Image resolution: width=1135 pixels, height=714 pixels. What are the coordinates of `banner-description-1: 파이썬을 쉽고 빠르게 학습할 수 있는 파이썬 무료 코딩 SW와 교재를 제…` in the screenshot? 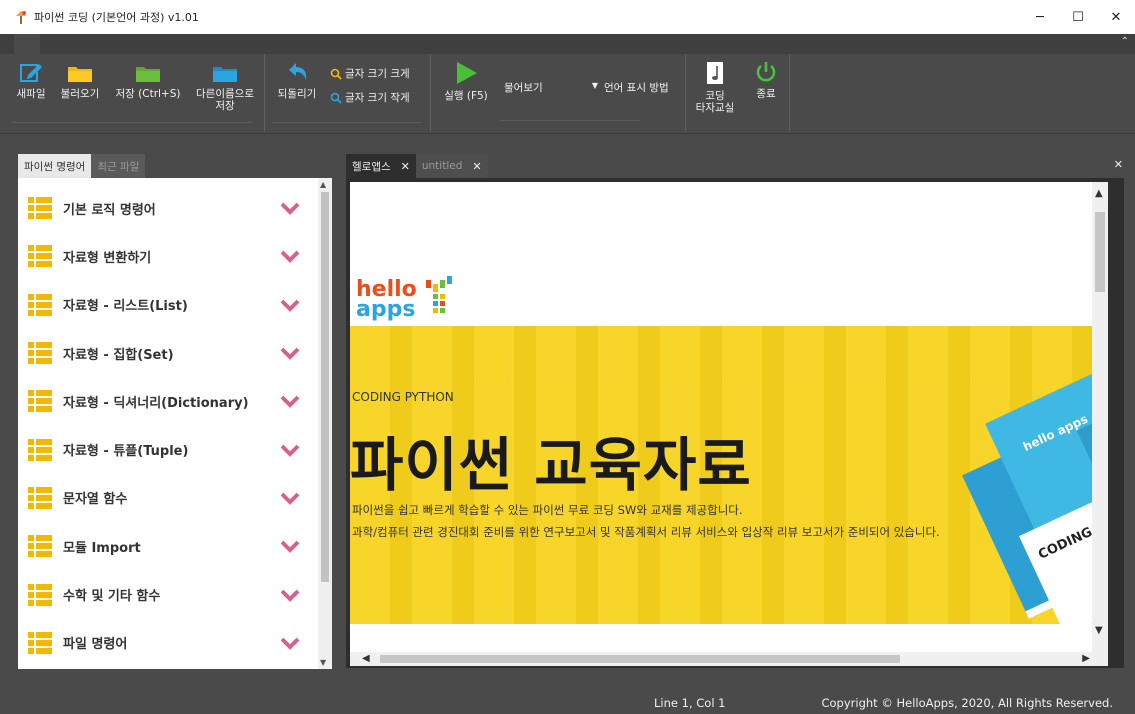 It's located at (547, 510).